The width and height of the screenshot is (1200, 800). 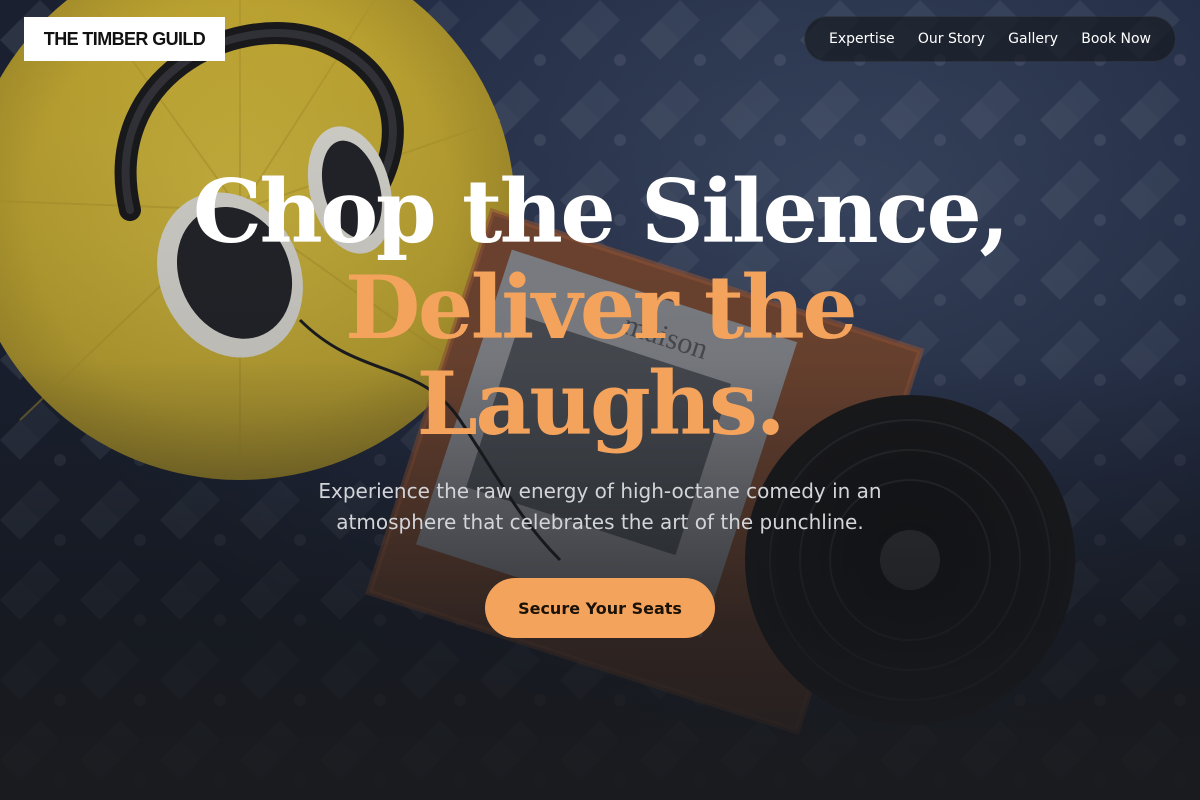 What do you see at coordinates (1116, 39) in the screenshot?
I see `nav-item-book-now: Book Now` at bounding box center [1116, 39].